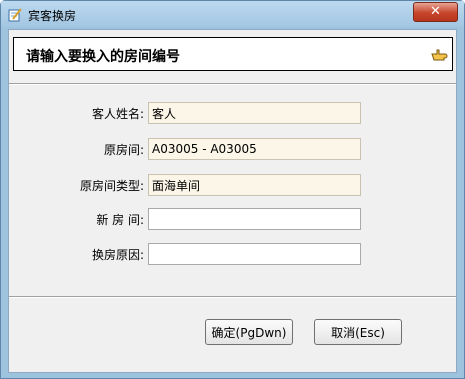 The height and width of the screenshot is (379, 465). What do you see at coordinates (435, 12) in the screenshot?
I see `close-button: ✕` at bounding box center [435, 12].